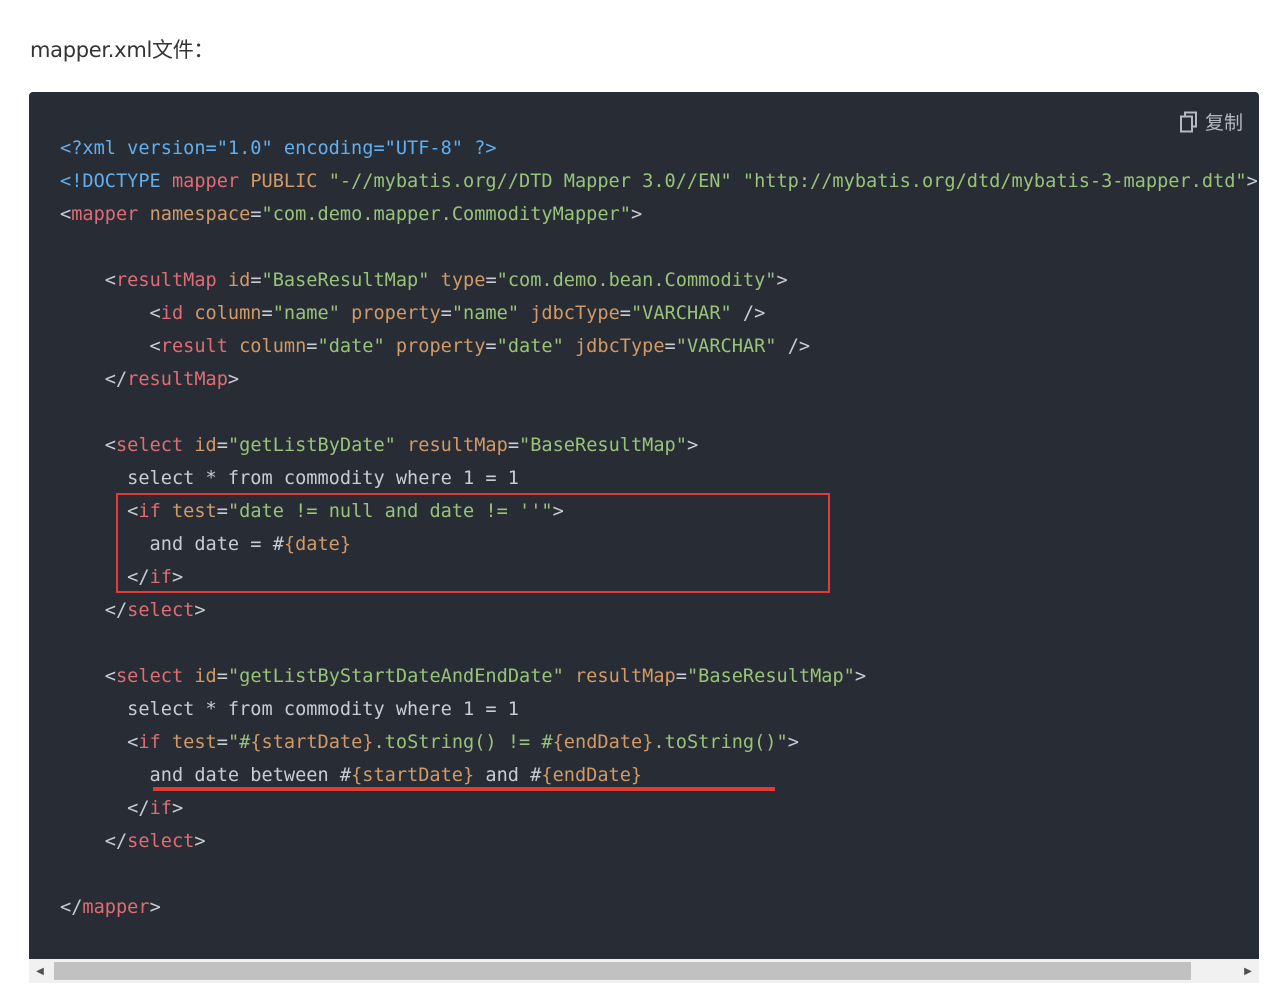 This screenshot has height=997, width=1278. What do you see at coordinates (289, 478) in the screenshot?
I see `code-token-text: select * from commodity where 1 = 1` at bounding box center [289, 478].